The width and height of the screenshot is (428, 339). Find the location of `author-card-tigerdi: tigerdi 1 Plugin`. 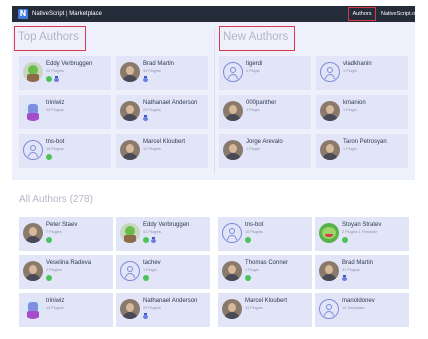

author-card-tigerdi: tigerdi 1 Plugin is located at coordinates (265, 73).